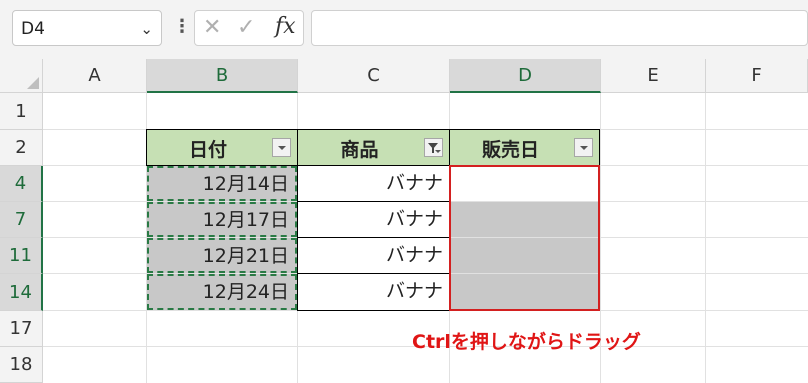 This screenshot has width=808, height=383. What do you see at coordinates (525, 76) in the screenshot?
I see `column-header-d: D` at bounding box center [525, 76].